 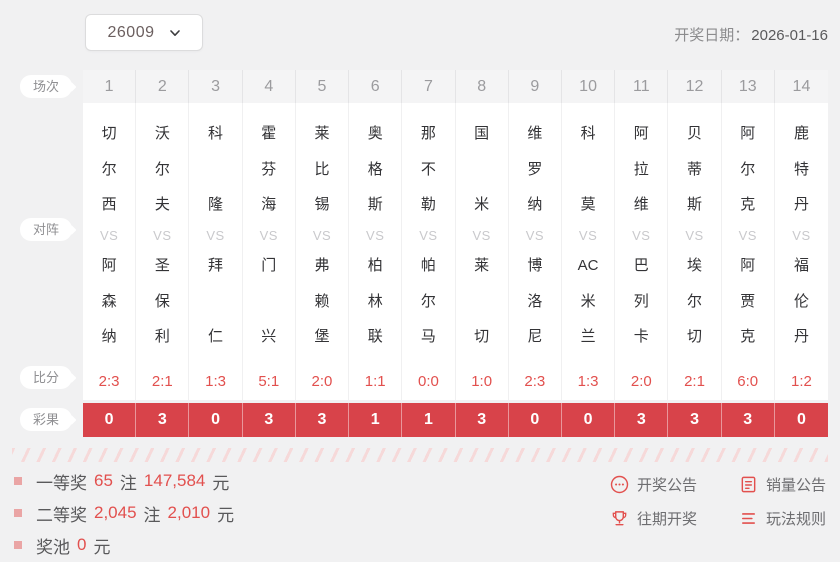 I want to click on match-column: 2 沃尔夫 VS 圣保利 2:1 3, so click(x=163, y=253).